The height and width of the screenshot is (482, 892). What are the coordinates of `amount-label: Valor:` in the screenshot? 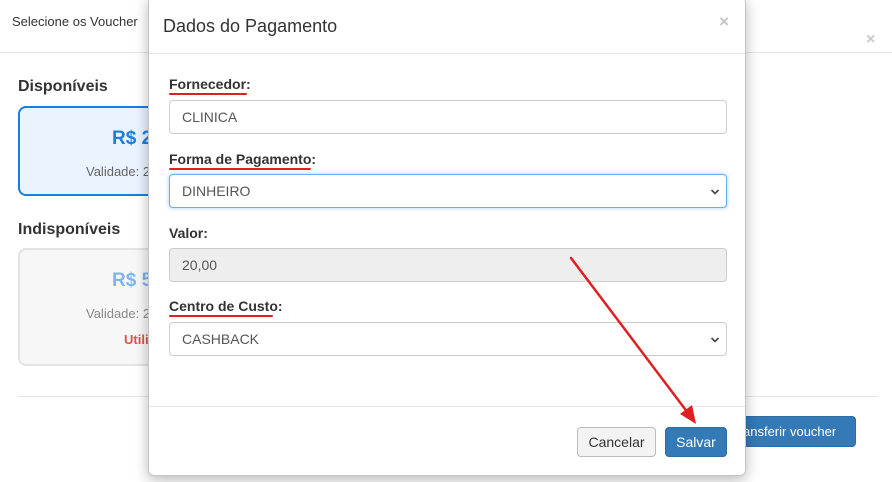 It's located at (188, 233).